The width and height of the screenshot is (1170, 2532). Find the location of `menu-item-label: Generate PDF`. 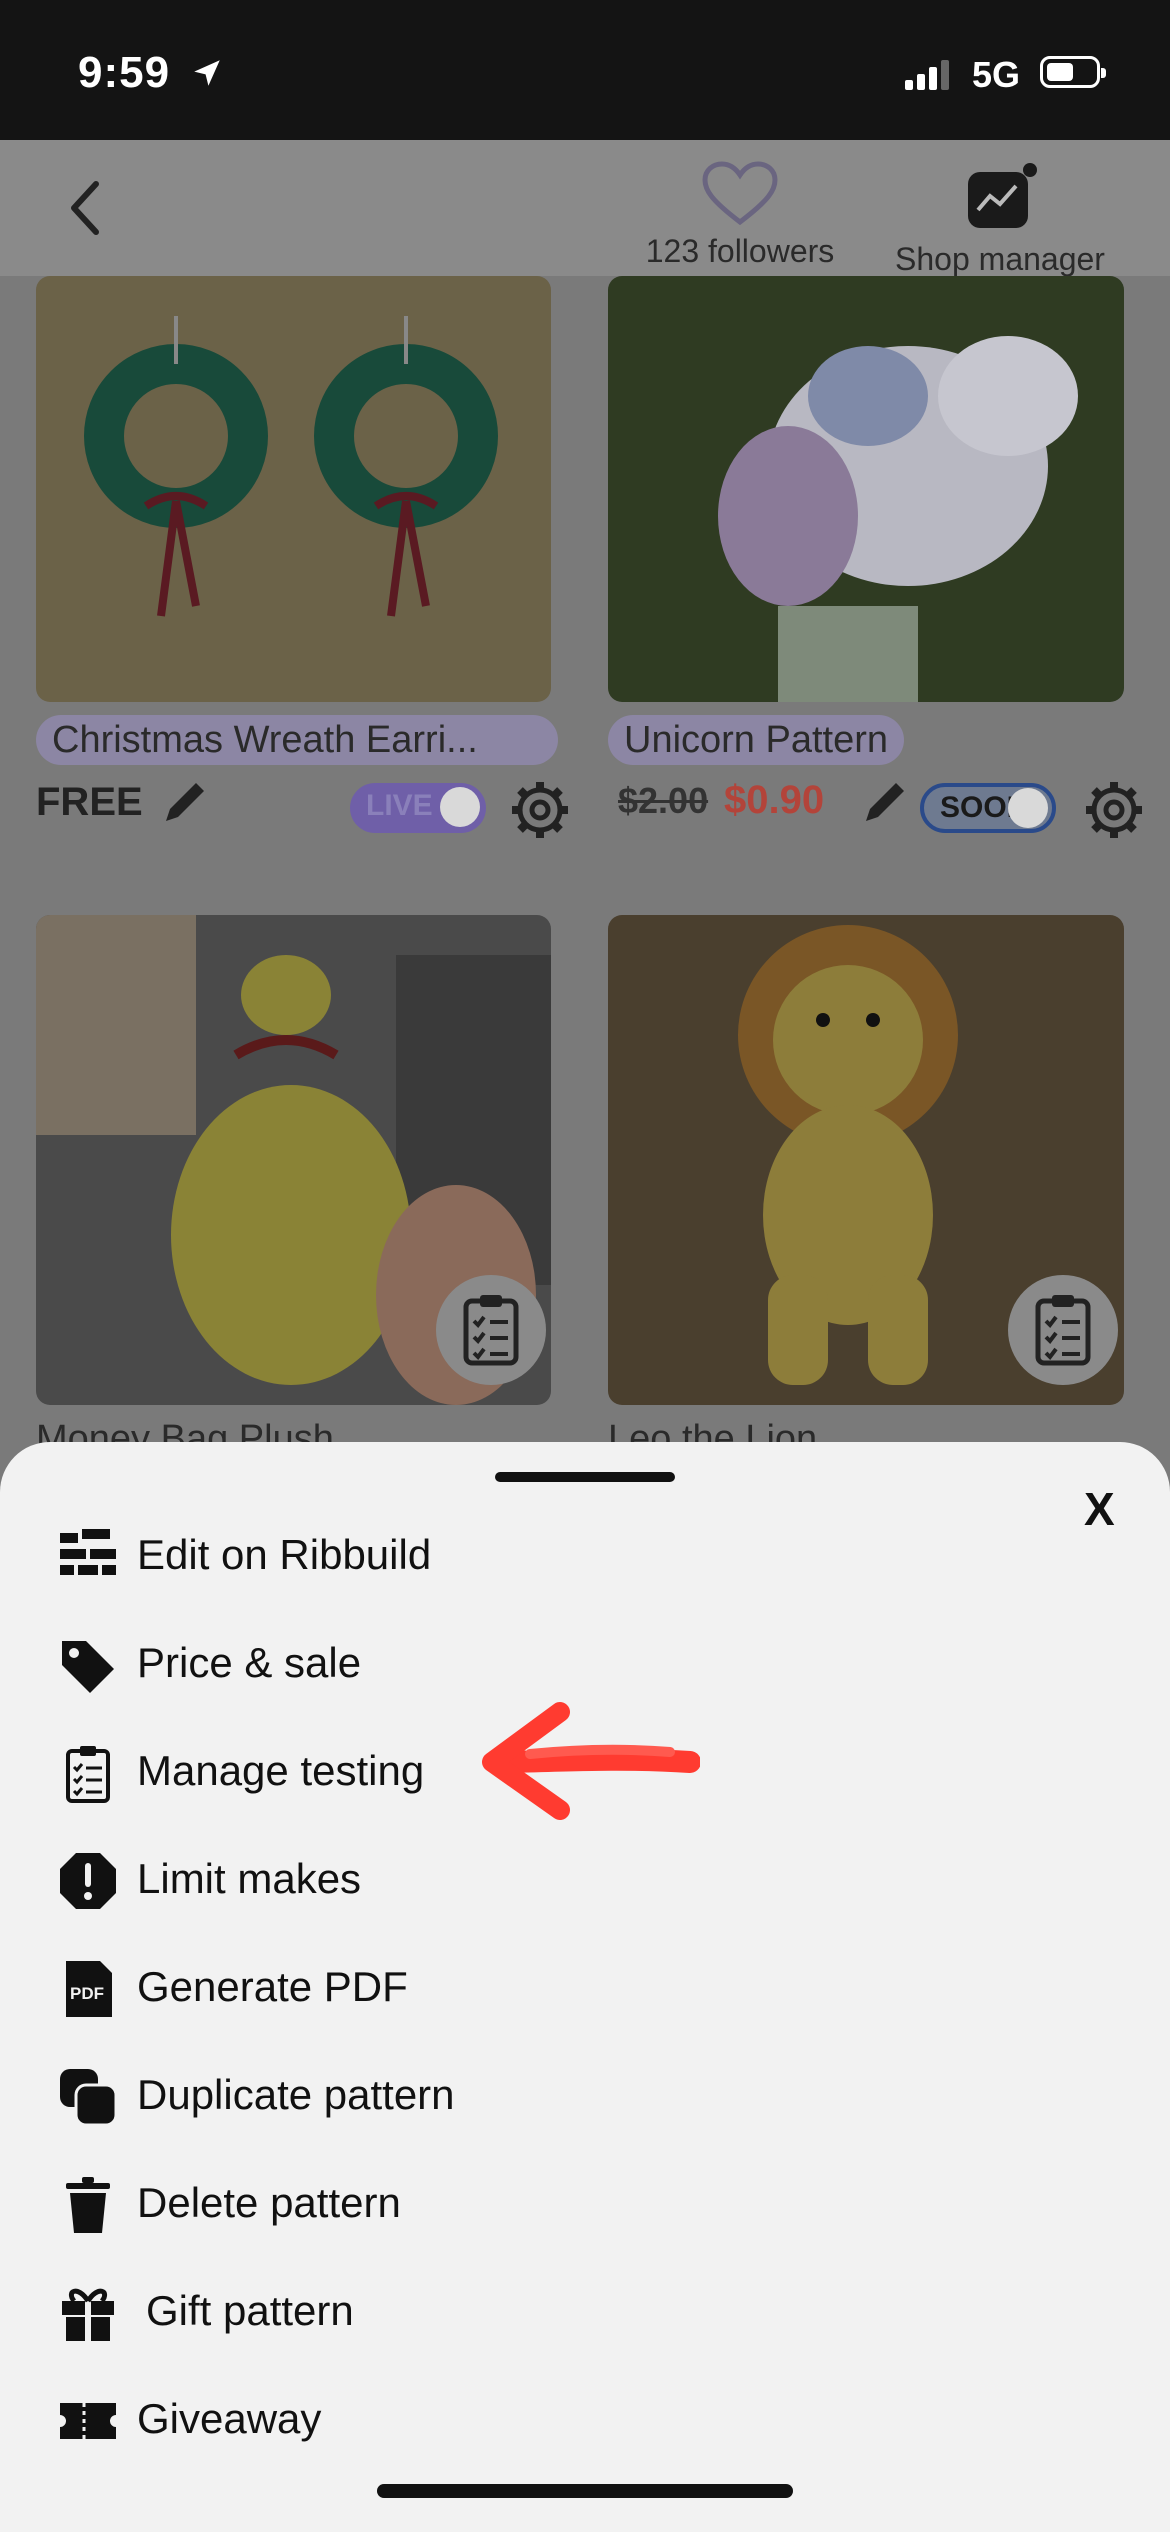

menu-item-label: Generate PDF is located at coordinates (272, 1986).